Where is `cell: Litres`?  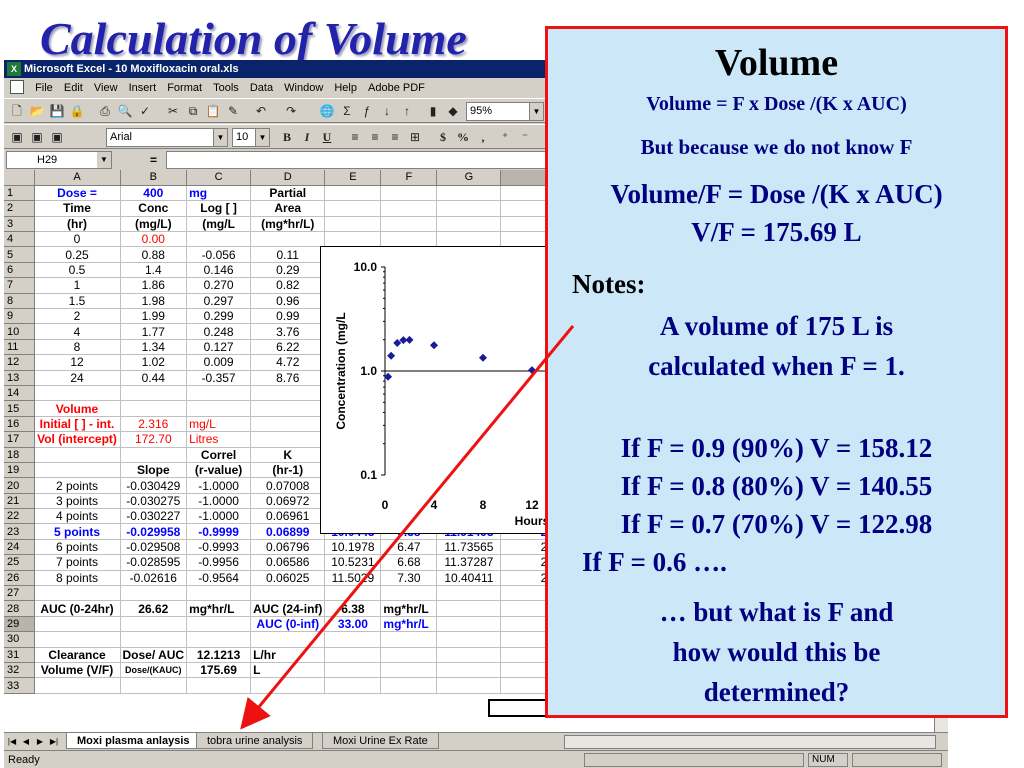
cell: Litres is located at coordinates (219, 439).